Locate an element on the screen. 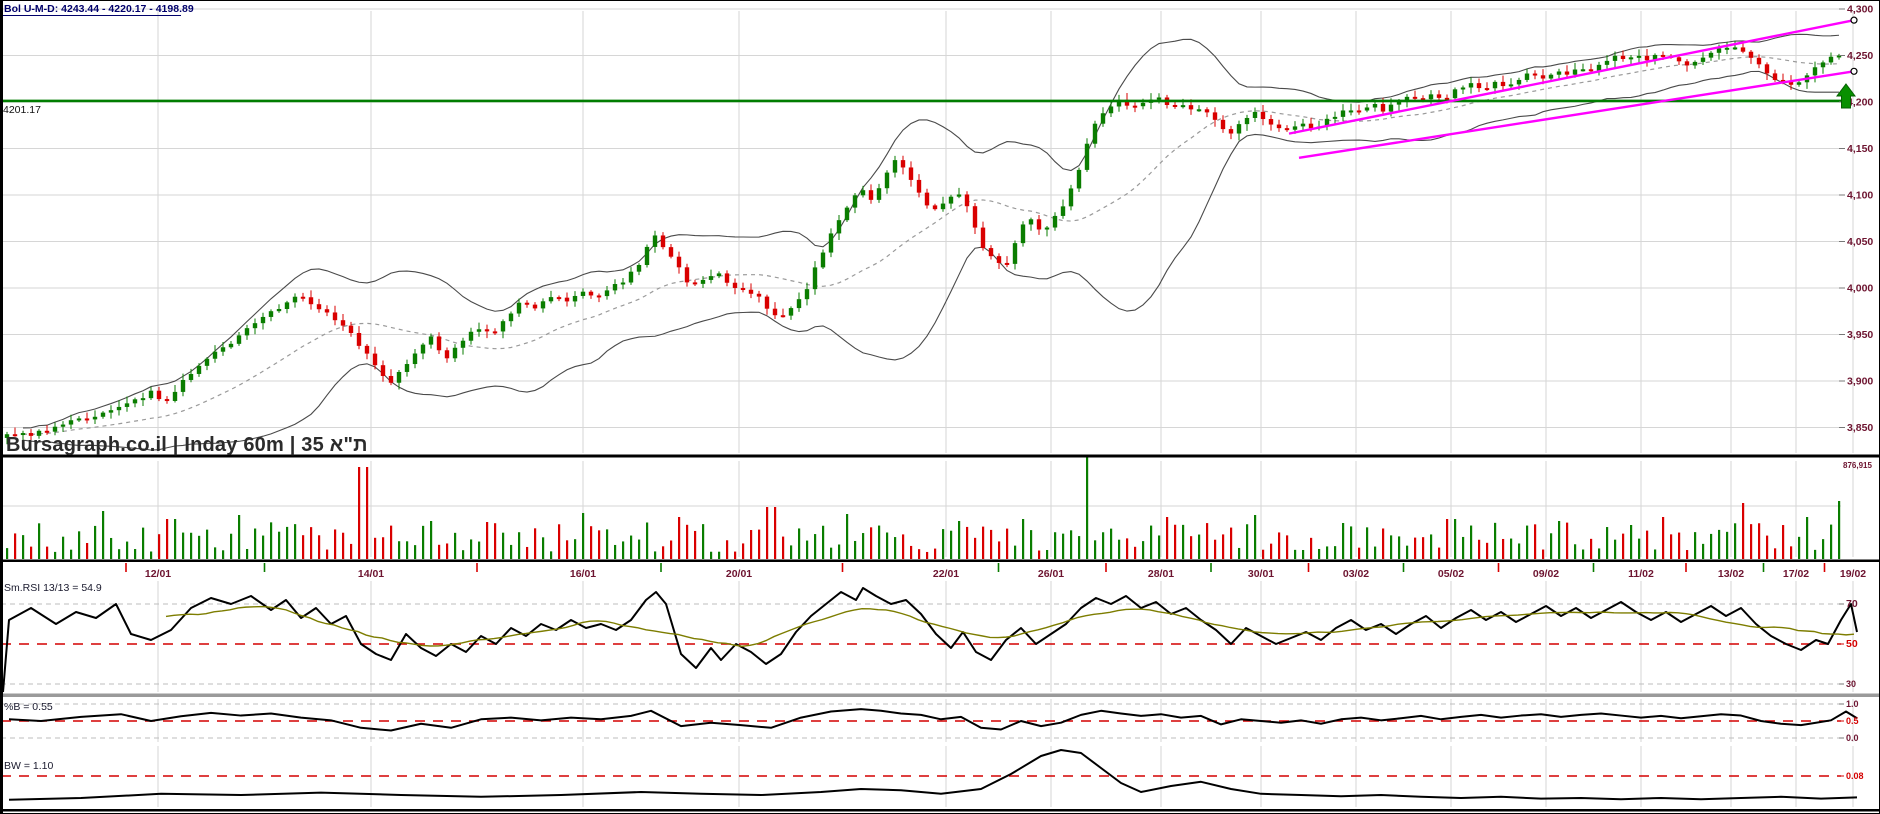 Image resolution: width=1880 pixels, height=814 pixels. date-axis-tick-label: 12/01 is located at coordinates (158, 574).